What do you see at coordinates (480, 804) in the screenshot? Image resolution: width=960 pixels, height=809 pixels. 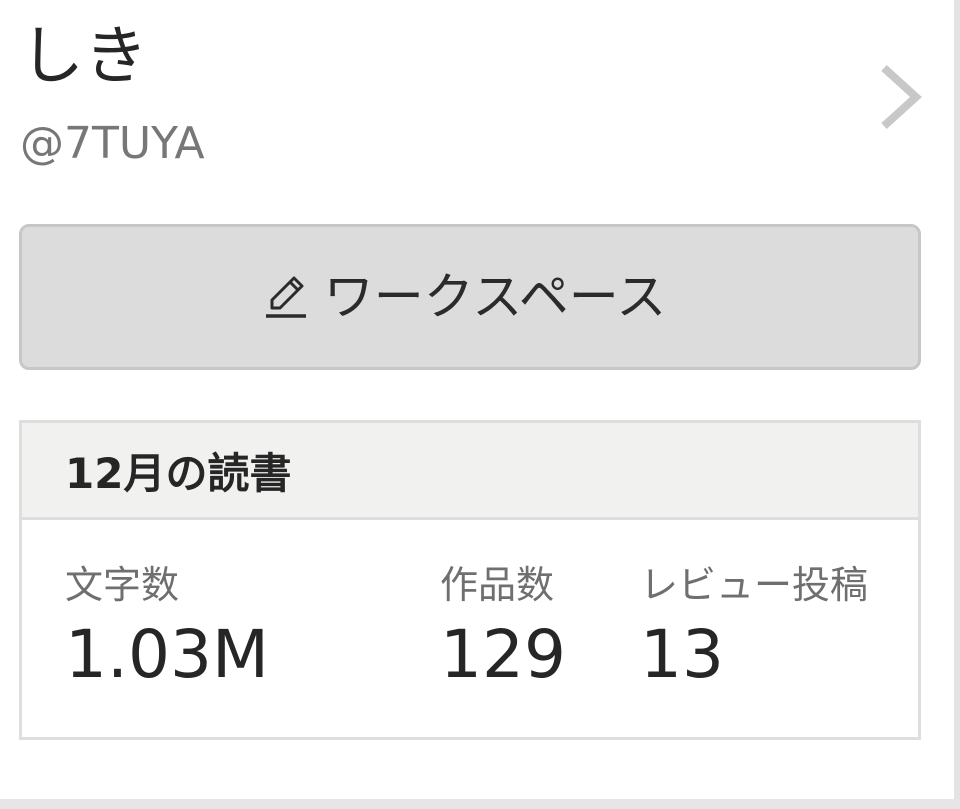 I see `panel-bottom-divider` at bounding box center [480, 804].